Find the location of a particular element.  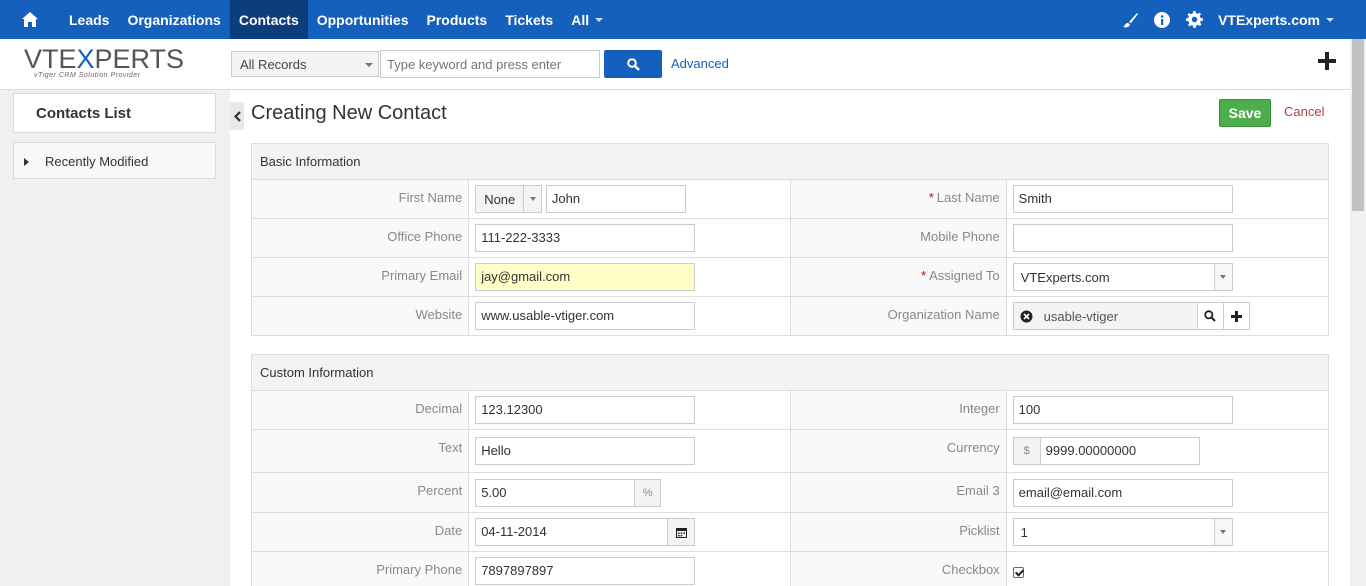

primary-phone-field: 7897897897 is located at coordinates (585, 571).